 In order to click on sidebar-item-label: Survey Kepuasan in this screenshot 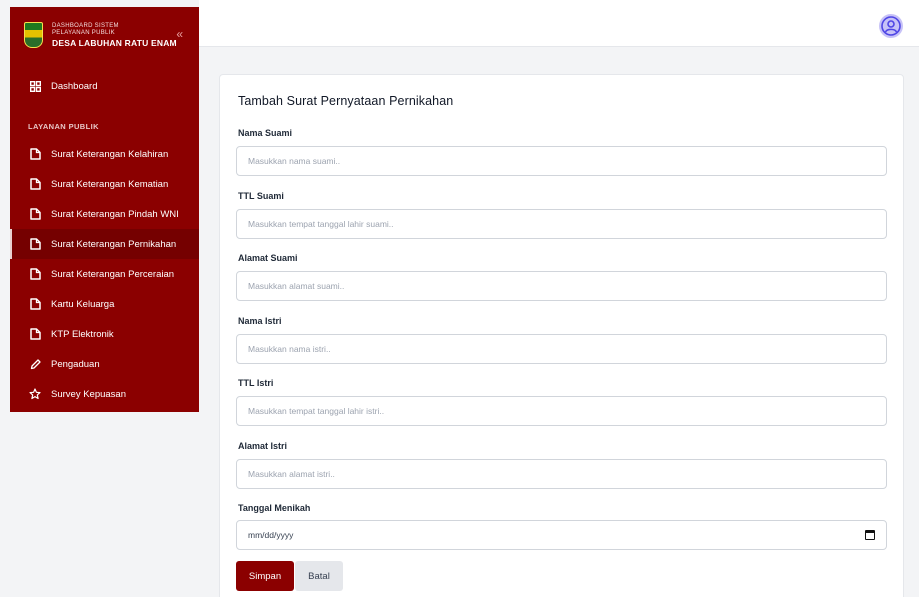, I will do `click(88, 394)`.